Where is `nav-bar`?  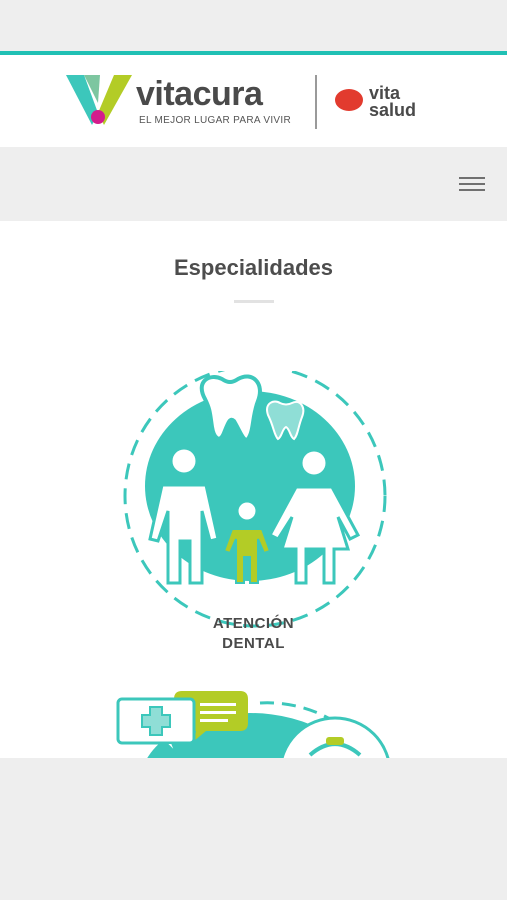
nav-bar is located at coordinates (253, 184).